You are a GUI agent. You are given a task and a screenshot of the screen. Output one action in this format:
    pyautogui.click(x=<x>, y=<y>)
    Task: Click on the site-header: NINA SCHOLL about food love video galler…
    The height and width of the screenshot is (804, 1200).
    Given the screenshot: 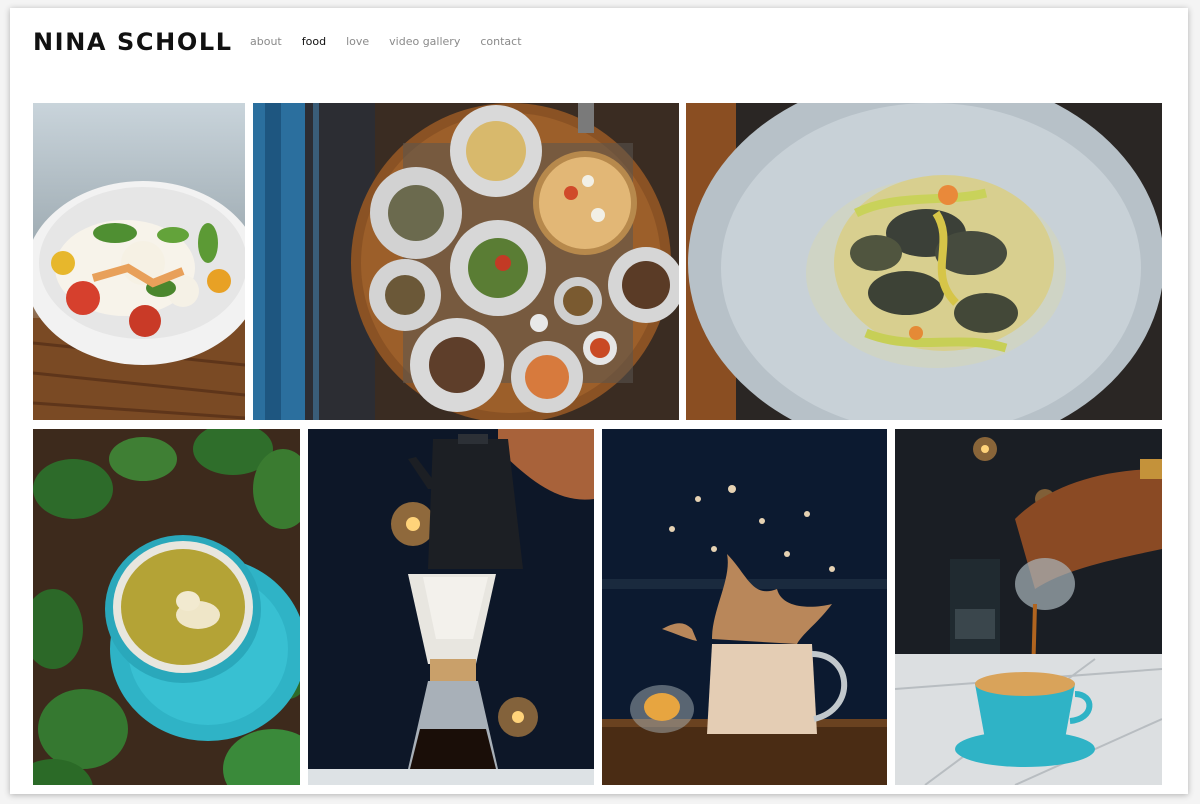 What is the action you would take?
    pyautogui.click(x=599, y=48)
    